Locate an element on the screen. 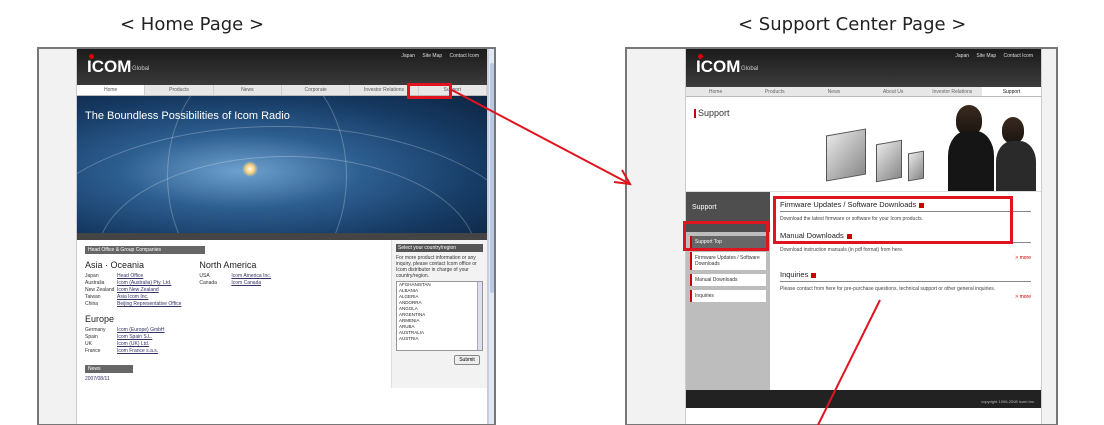  list-item: Japan Head Office is located at coordinates (133, 276).